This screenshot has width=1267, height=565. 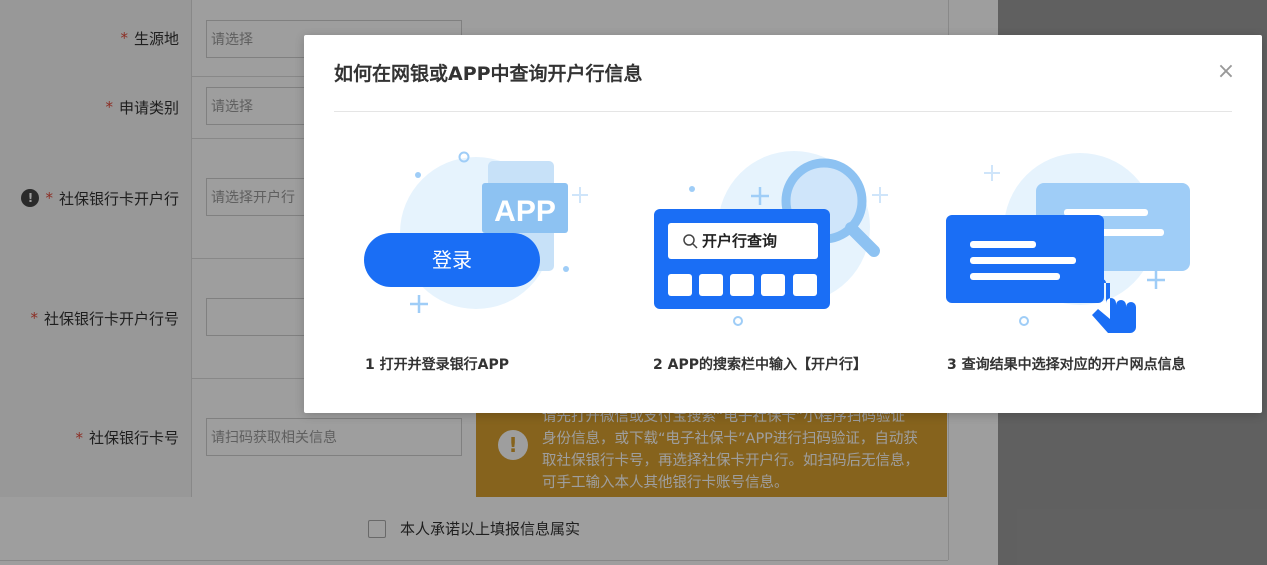 What do you see at coordinates (739, 241) in the screenshot?
I see `search-bar-text: 开户行查询` at bounding box center [739, 241].